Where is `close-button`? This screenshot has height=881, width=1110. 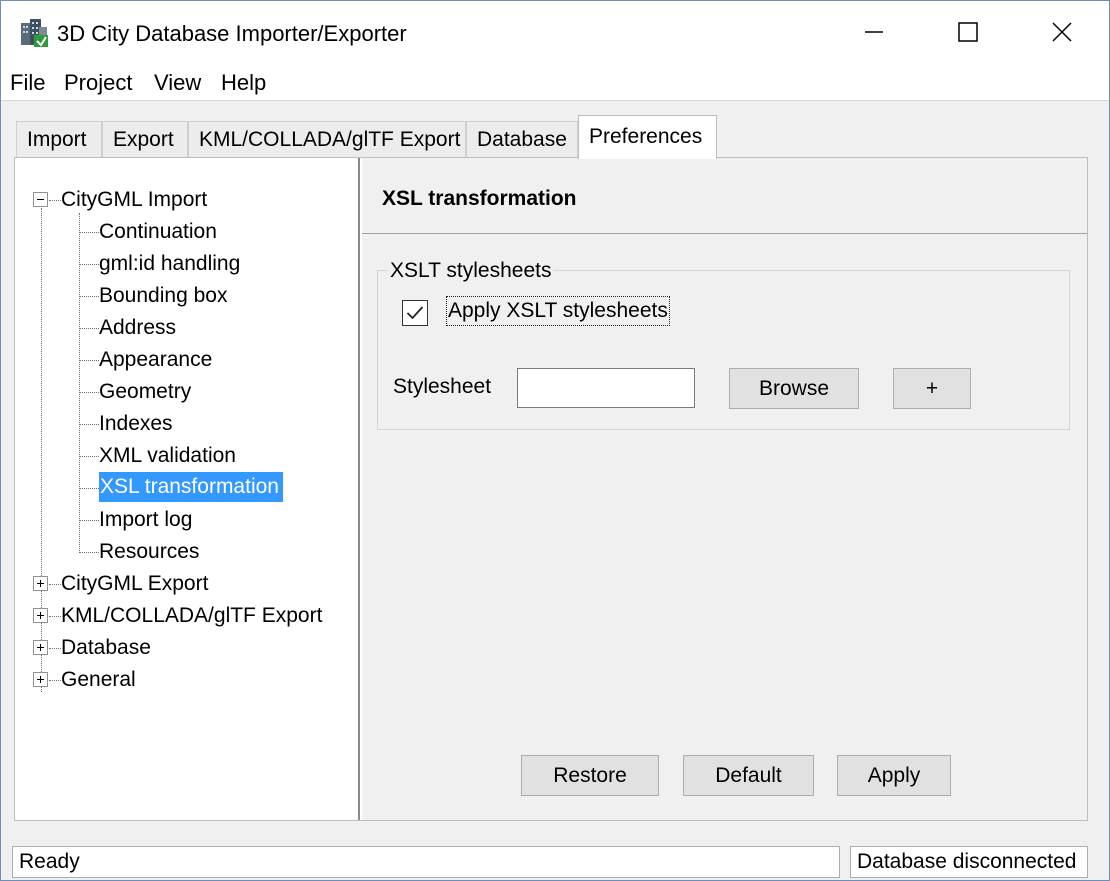
close-button is located at coordinates (1062, 32).